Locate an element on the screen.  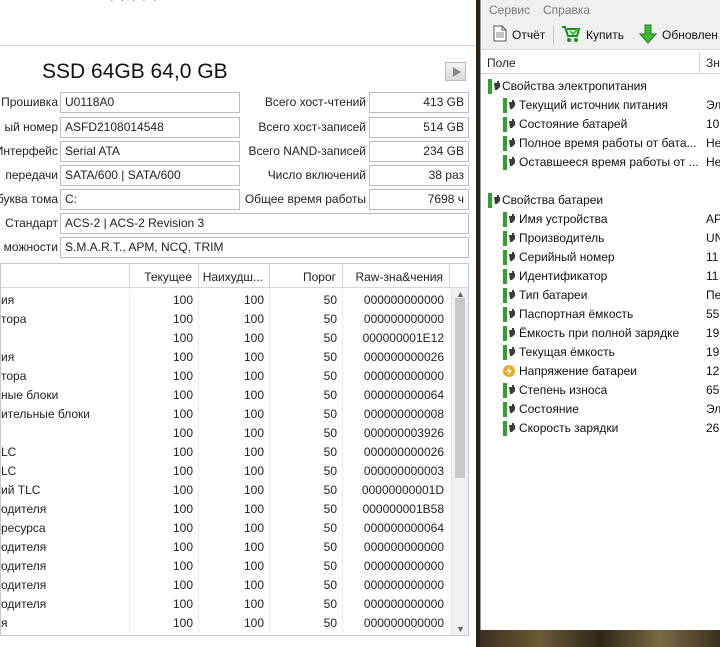
table-row: ресурса 100 100 50 000000000064 is located at coordinates (225, 527).